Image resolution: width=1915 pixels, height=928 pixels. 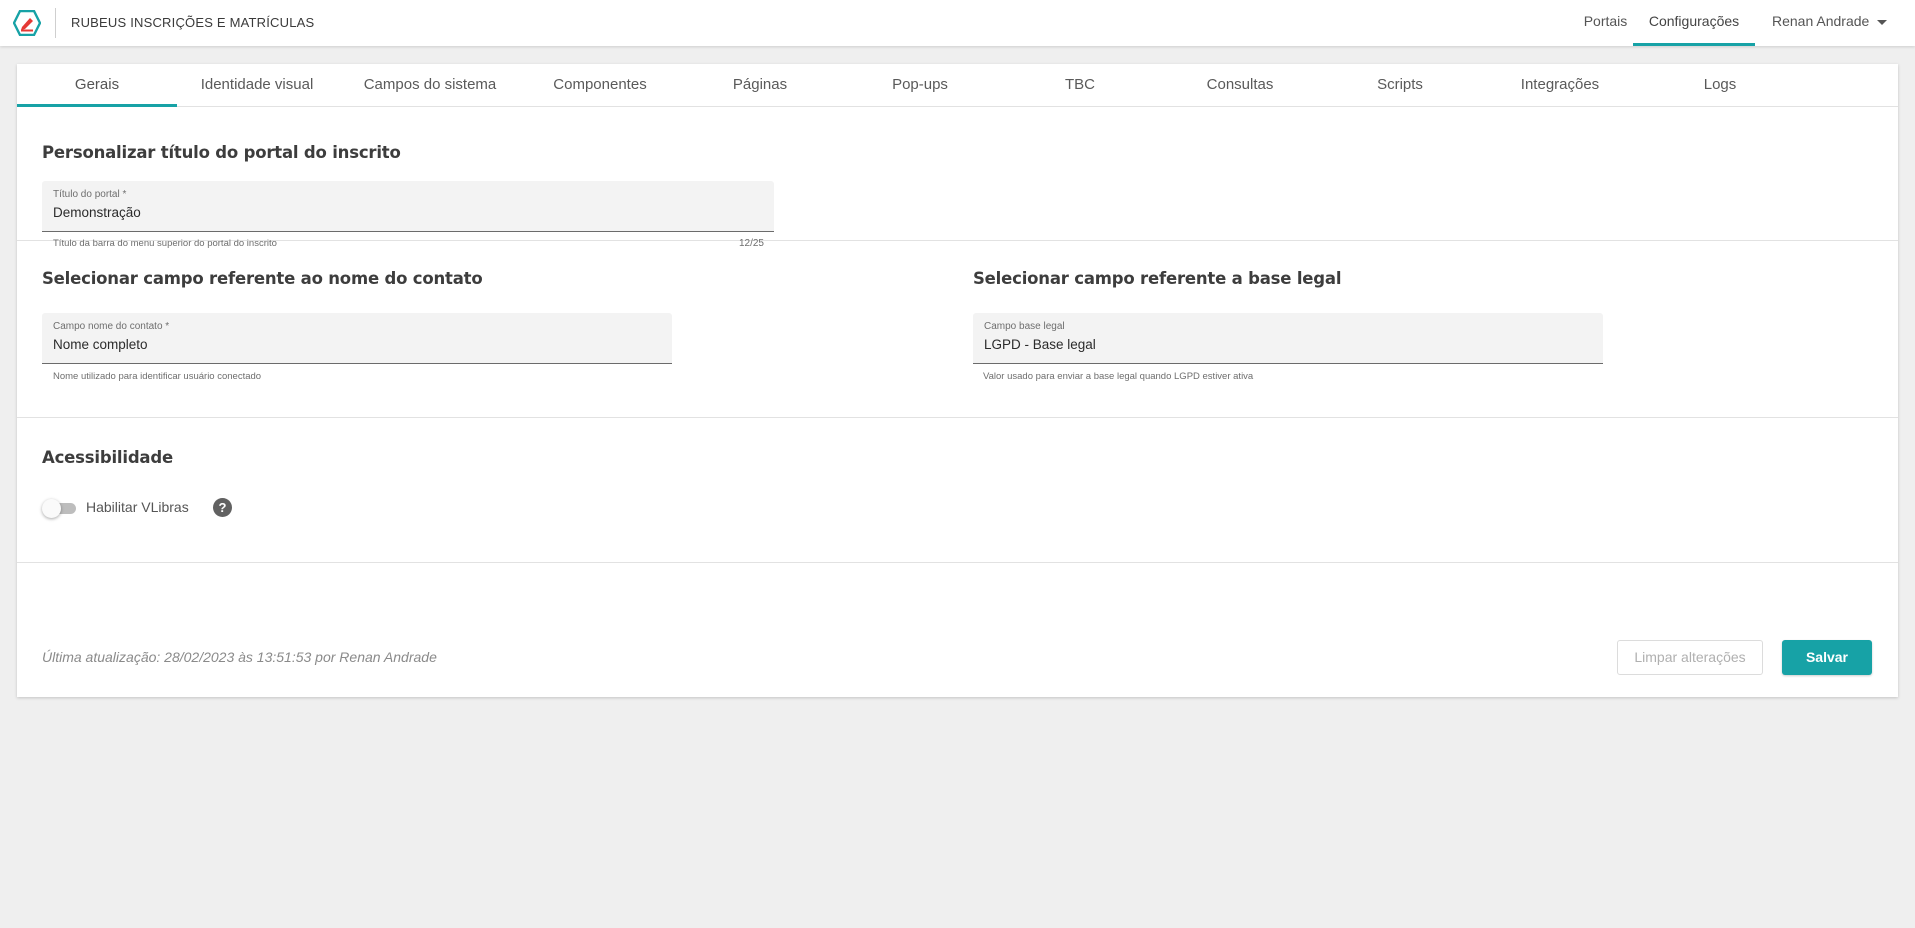 I want to click on contact-name-select: Campo nome do contato * Nome completo, so click(x=357, y=338).